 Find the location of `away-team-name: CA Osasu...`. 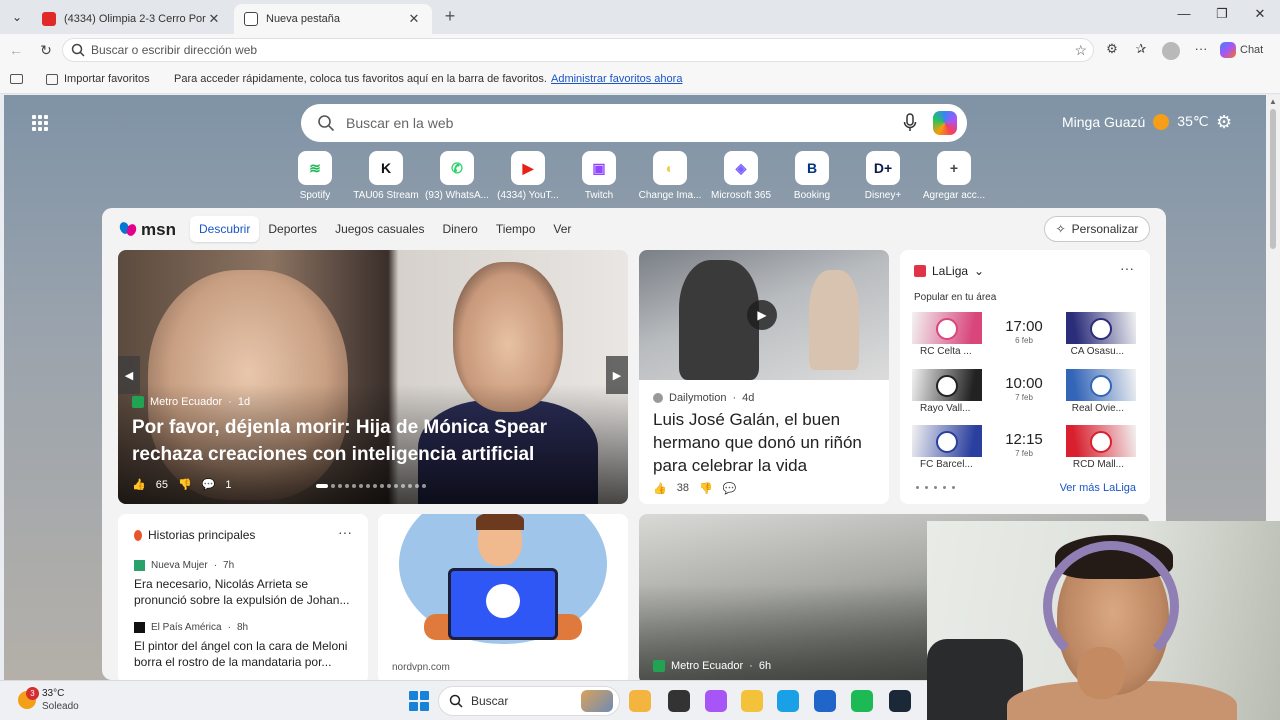

away-team-name: CA Osasu... is located at coordinates (1097, 351).